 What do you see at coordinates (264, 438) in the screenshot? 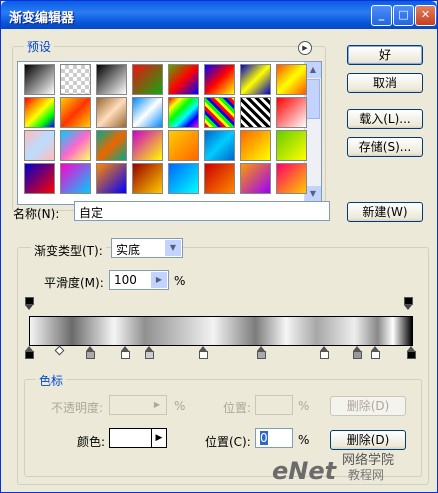
I see `location-value: 0` at bounding box center [264, 438].